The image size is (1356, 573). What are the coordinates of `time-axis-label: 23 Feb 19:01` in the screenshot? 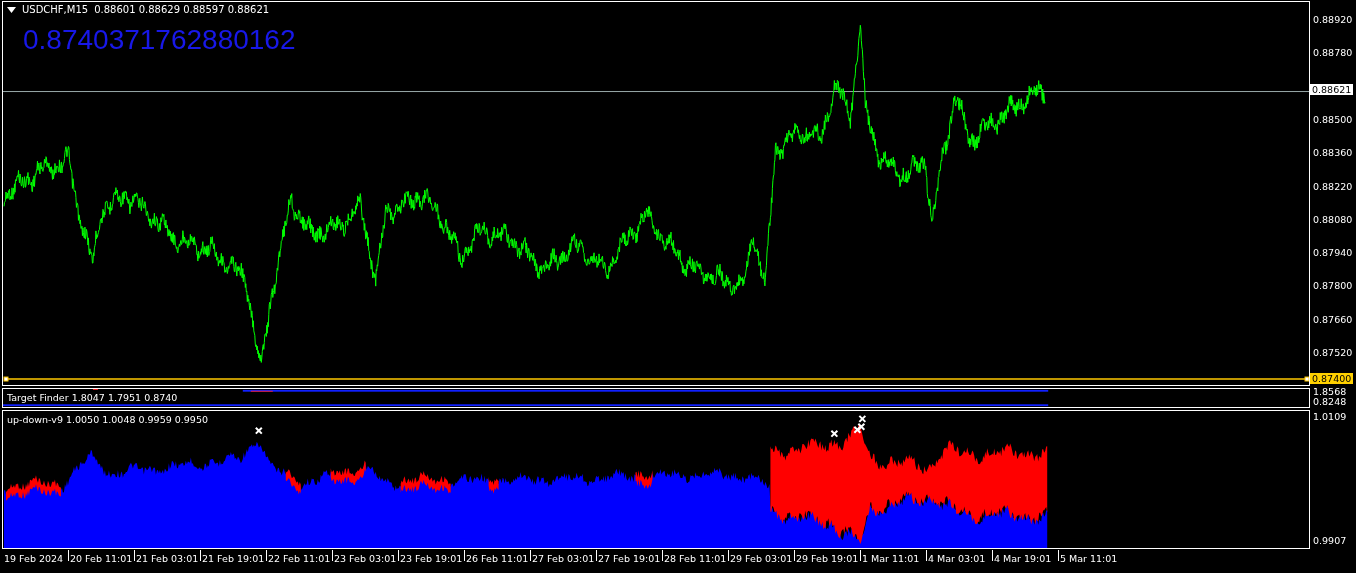 It's located at (431, 555).